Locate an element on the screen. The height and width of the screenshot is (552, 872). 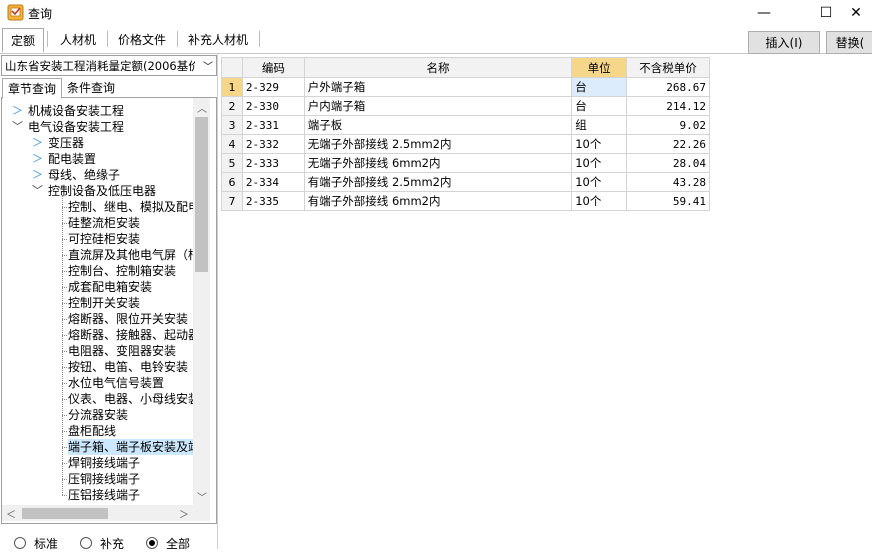
row-number-cell: 6 is located at coordinates (232, 182).